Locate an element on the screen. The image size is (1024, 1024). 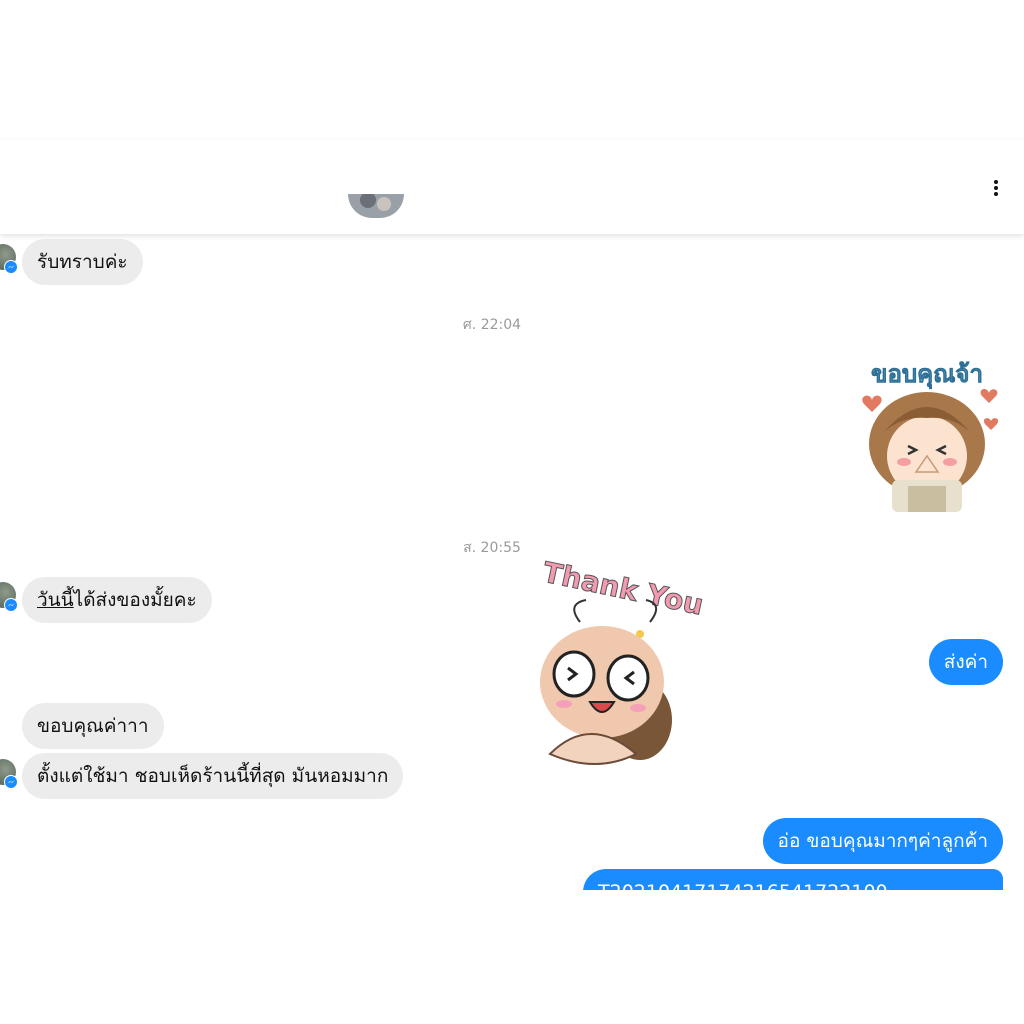
outgoing-message-partial: T20210417174216541722100 is located at coordinates (793, 879).